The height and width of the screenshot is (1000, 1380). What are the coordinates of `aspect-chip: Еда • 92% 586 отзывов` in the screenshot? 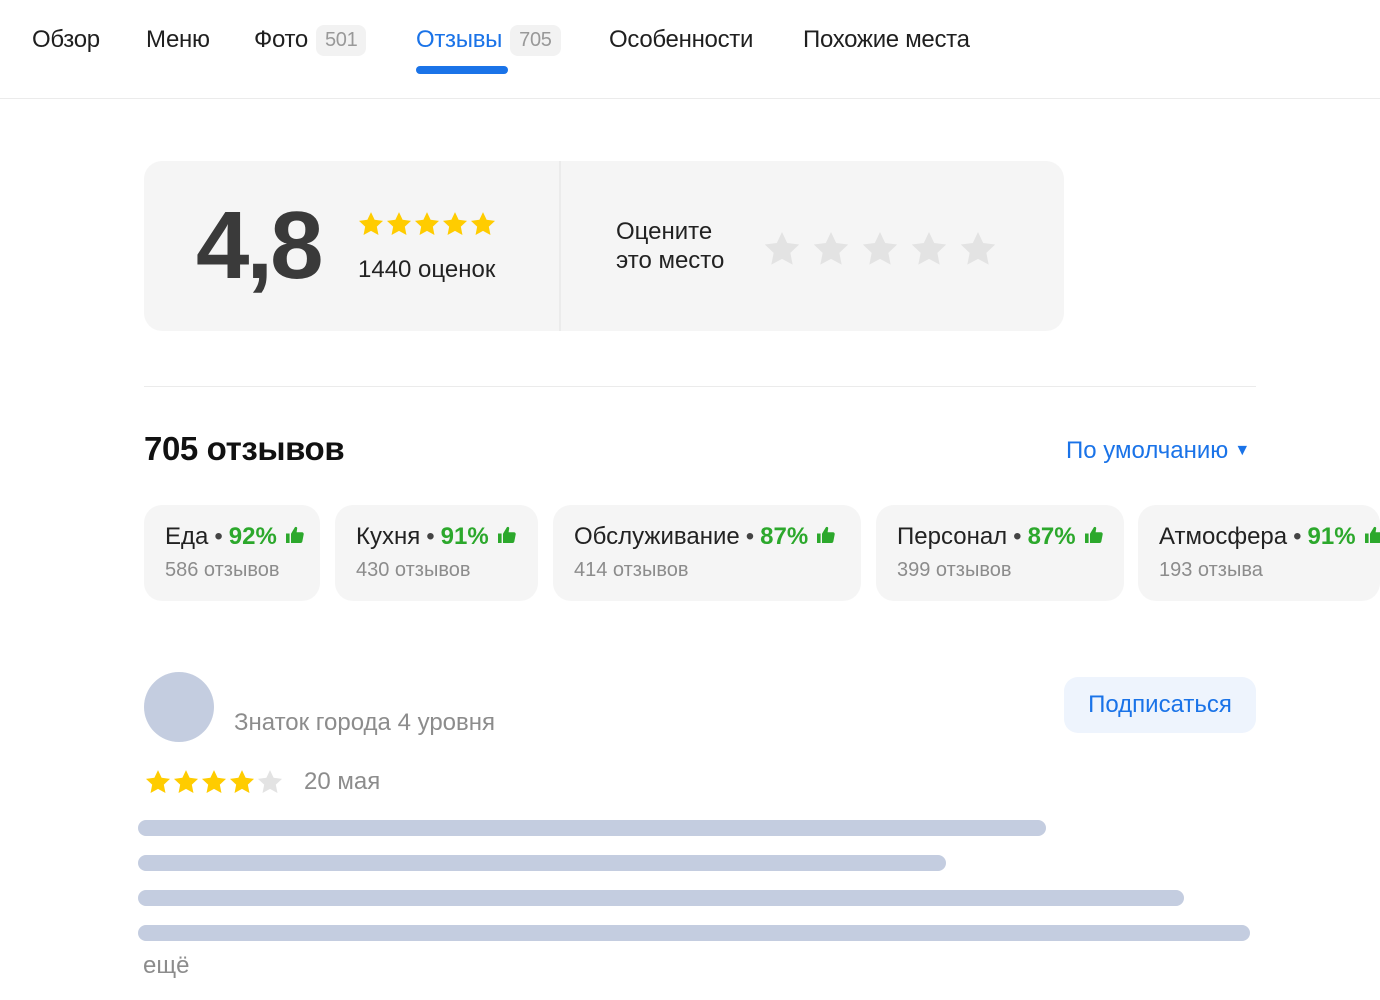 It's located at (232, 553).